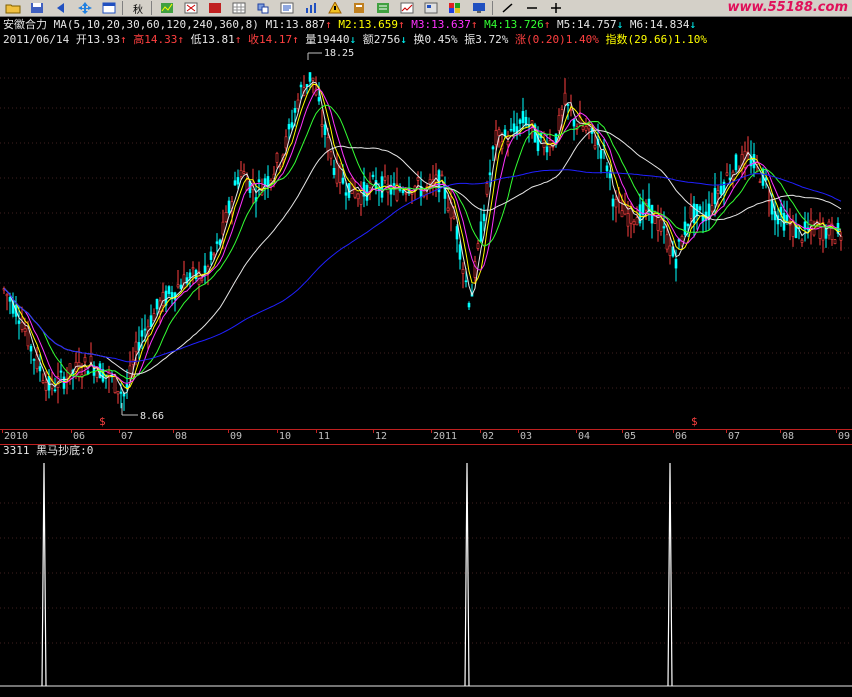 The image size is (852, 697). I want to click on sheet-icon, so click(383, 8).